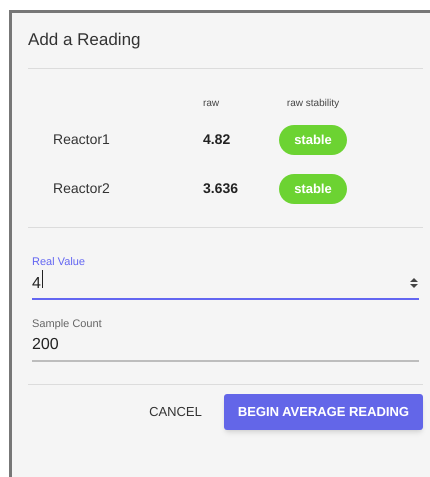  What do you see at coordinates (225, 339) in the screenshot?
I see `input-field: Sample Count 200` at bounding box center [225, 339].